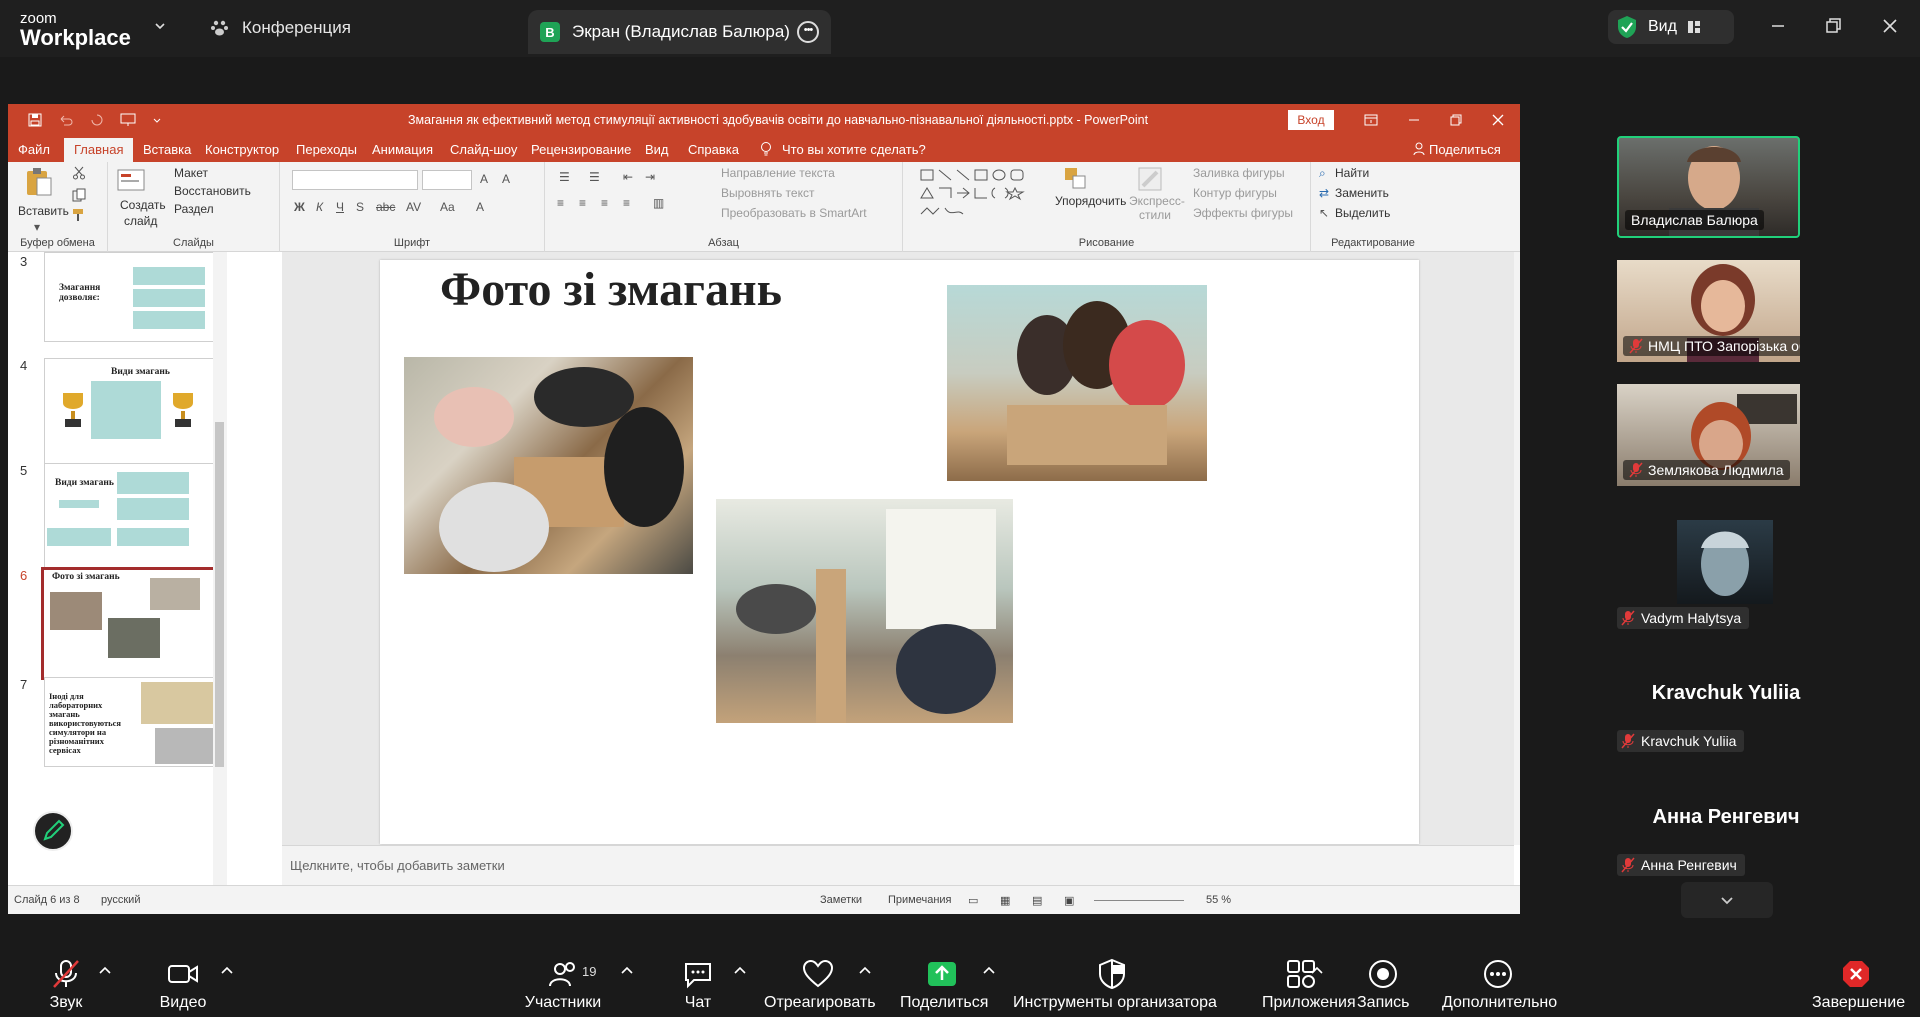  I want to click on find-button: Найти, so click(1352, 173).